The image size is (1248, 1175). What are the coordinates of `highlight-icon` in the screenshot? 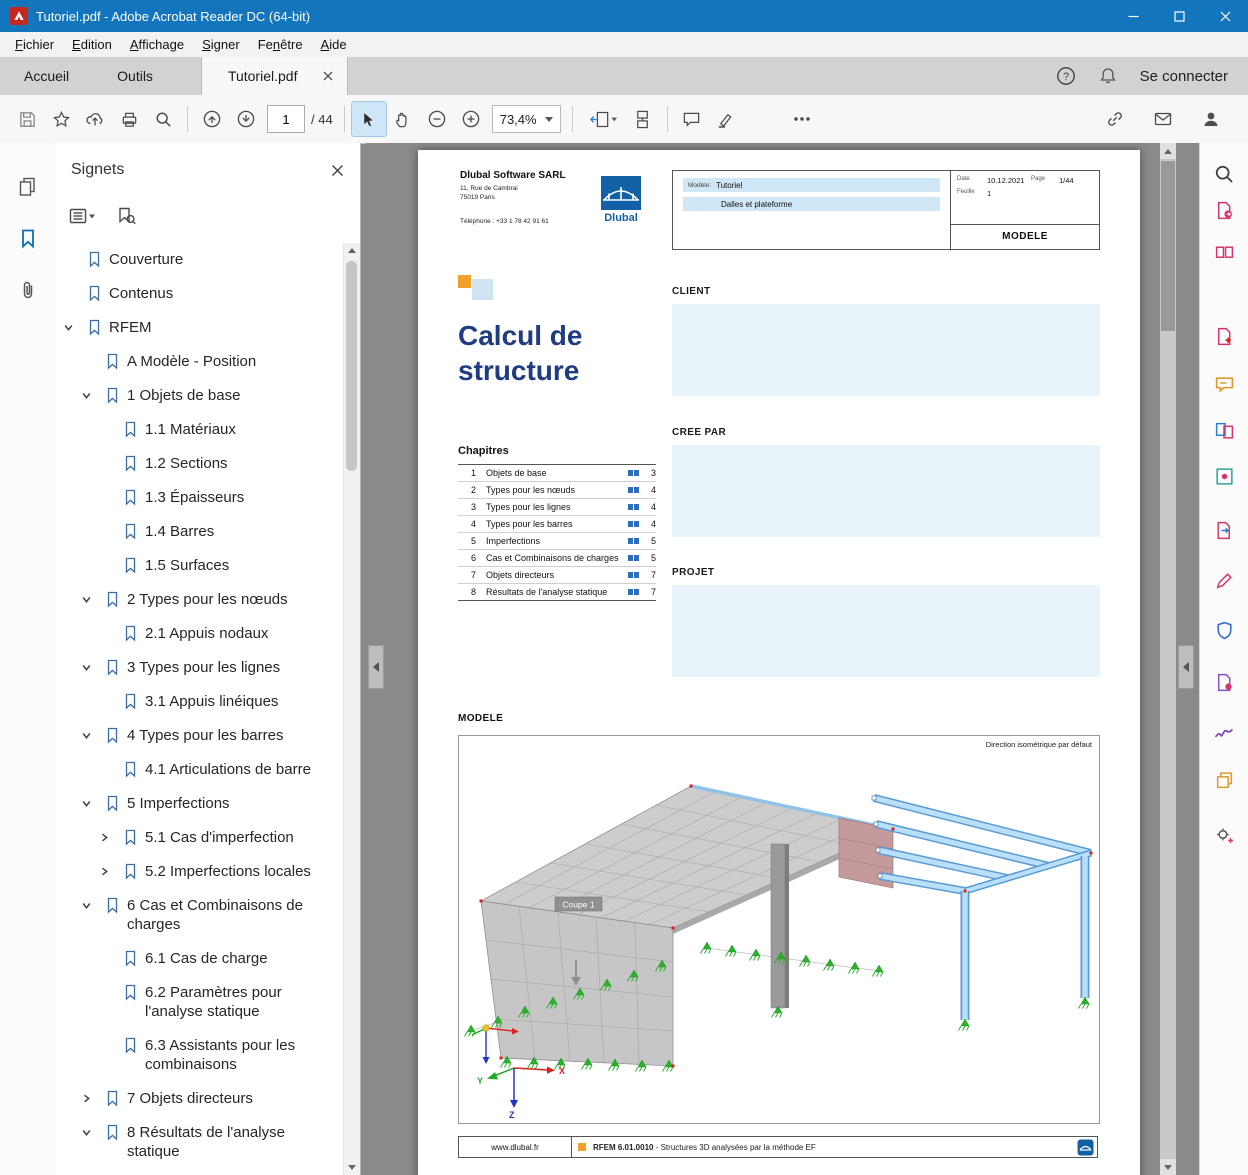 It's located at (726, 119).